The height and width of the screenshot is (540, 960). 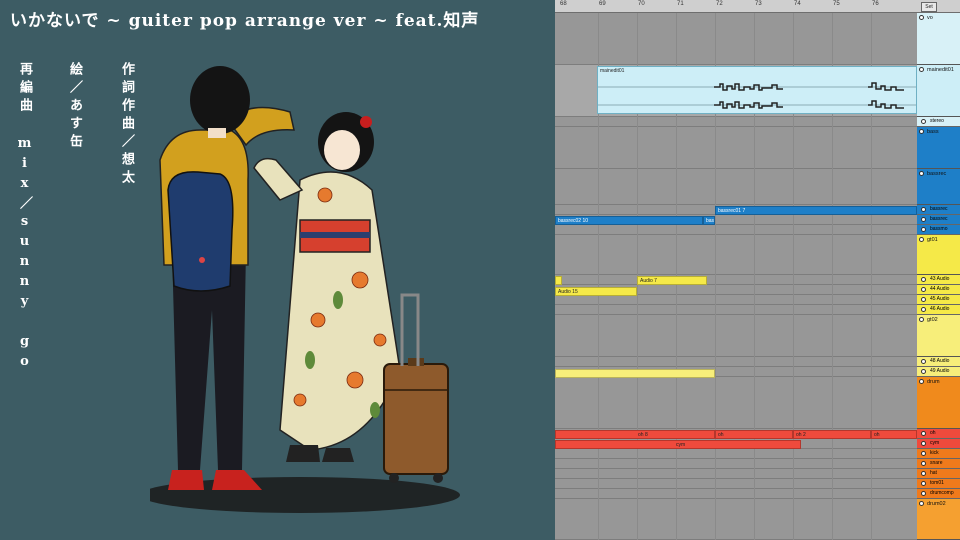 What do you see at coordinates (736, 336) in the screenshot?
I see `lane-gt02` at bounding box center [736, 336].